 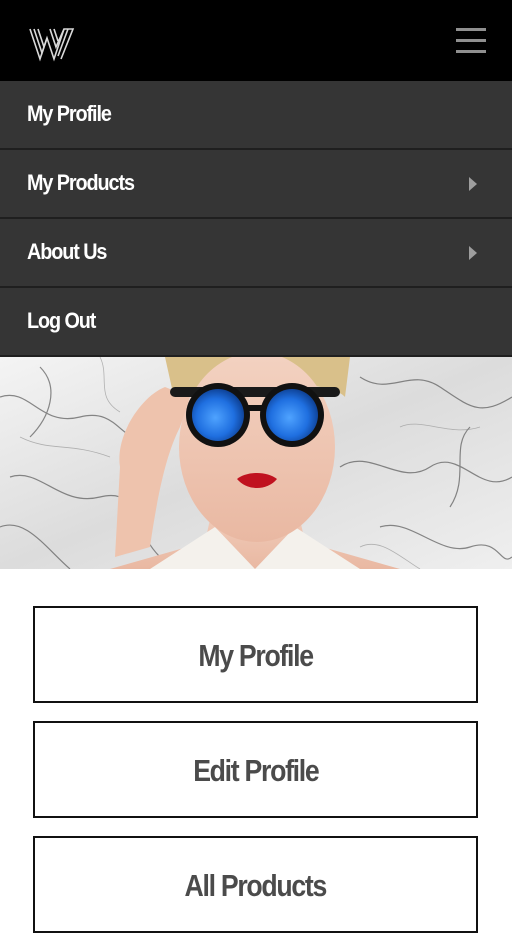 What do you see at coordinates (52, 44) in the screenshot?
I see `brand-logo-icon` at bounding box center [52, 44].